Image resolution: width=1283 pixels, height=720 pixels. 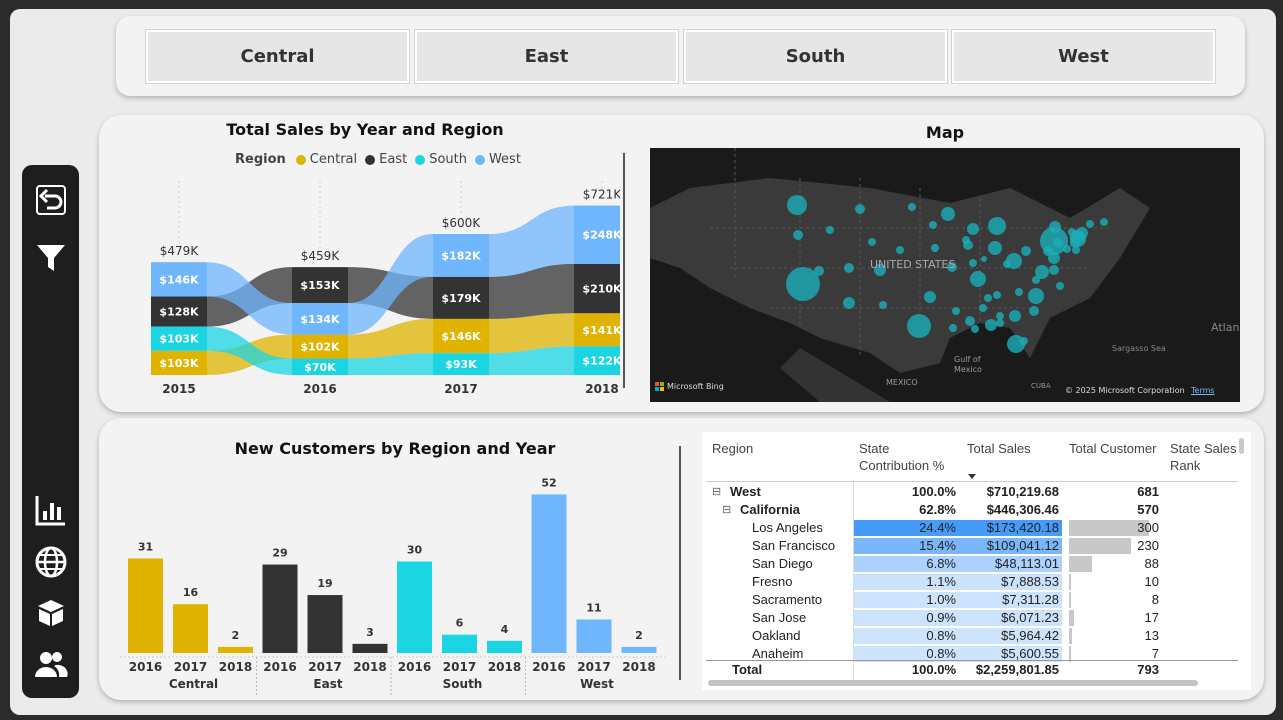 What do you see at coordinates (969, 528) in the screenshot?
I see `table-row: Los Angeles 24.4% $173,420.18 300` at bounding box center [969, 528].